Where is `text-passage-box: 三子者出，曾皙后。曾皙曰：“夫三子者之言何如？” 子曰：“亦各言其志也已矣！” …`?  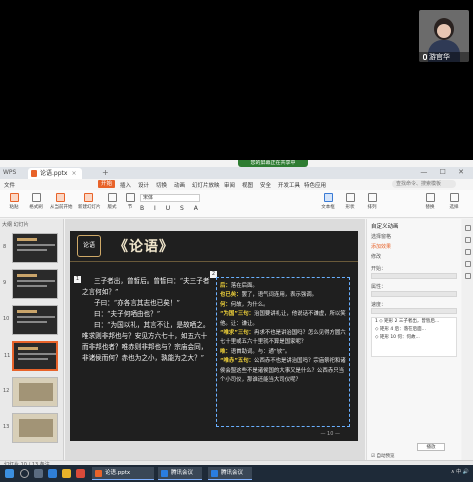 text-passage-box: 三子者出，曾皙后。曾皙曰：“夫三子者之言何如？” 子曰：“亦各言其志也已矣！” … is located at coordinates (147, 355).